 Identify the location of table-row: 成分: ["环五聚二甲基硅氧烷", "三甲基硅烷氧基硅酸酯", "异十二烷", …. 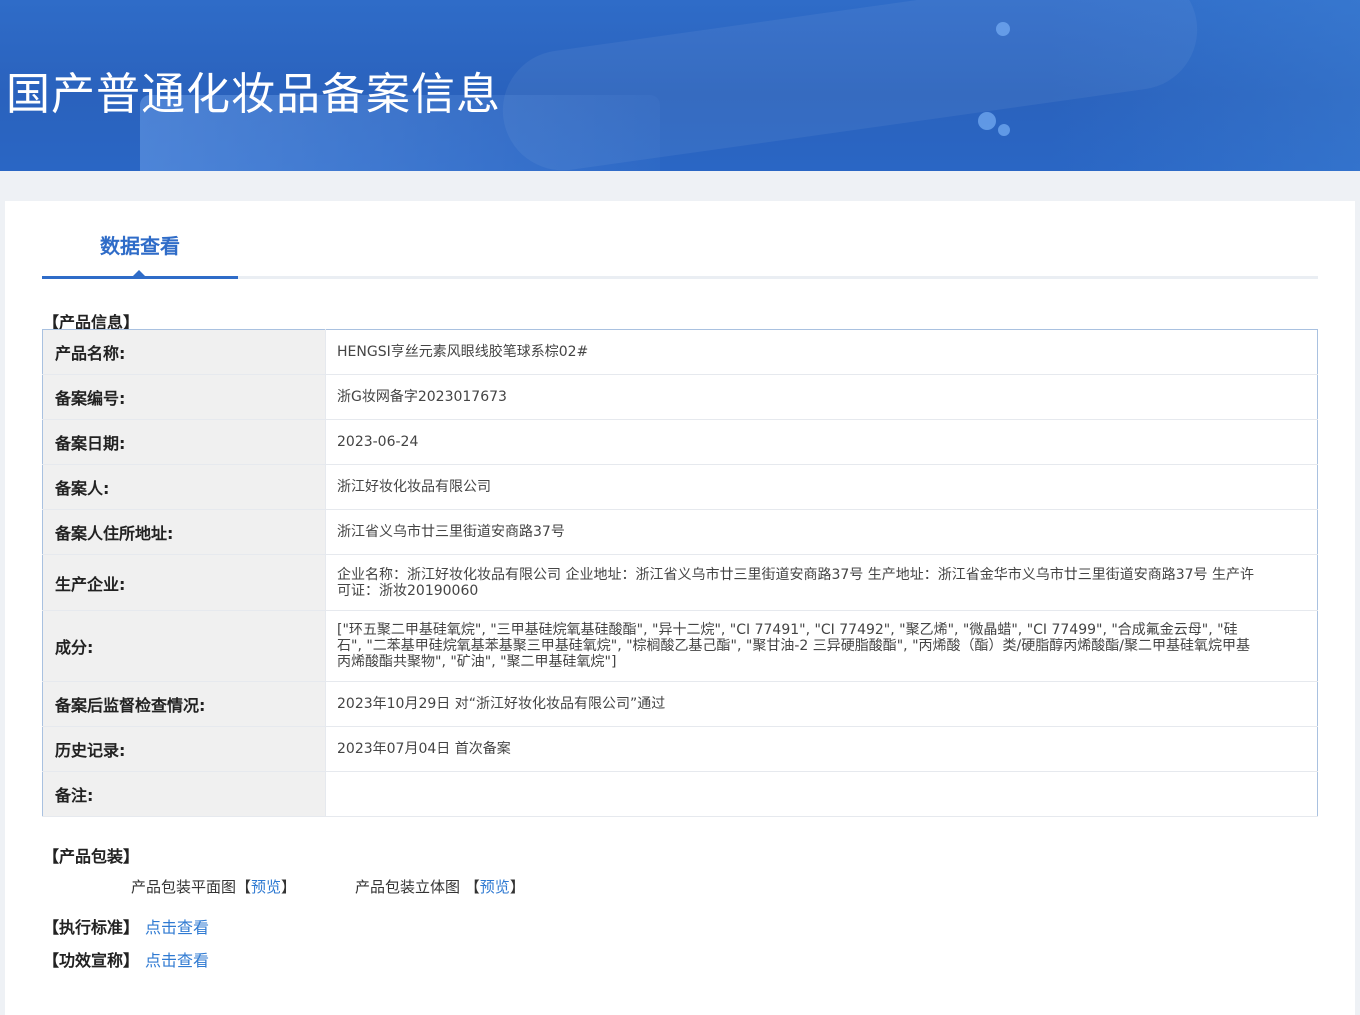
(680, 646).